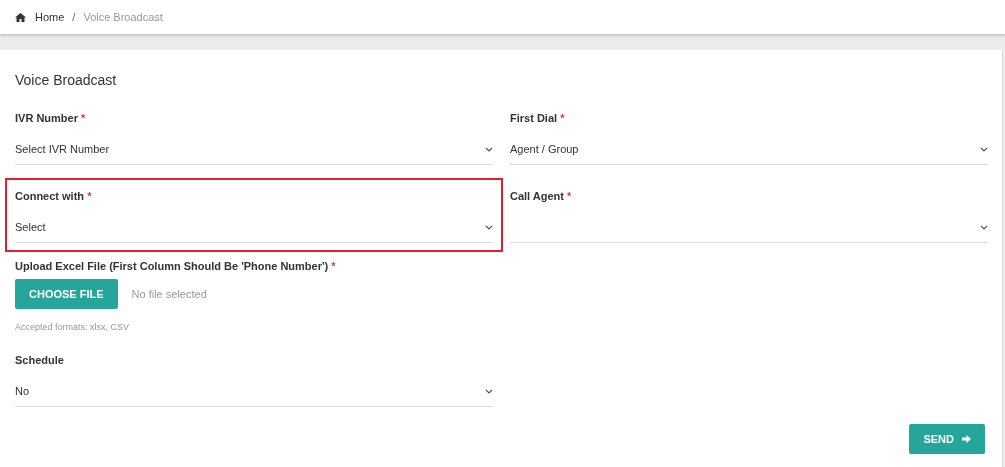 The height and width of the screenshot is (467, 1005). What do you see at coordinates (541, 197) in the screenshot?
I see `field-label: Call Agent *` at bounding box center [541, 197].